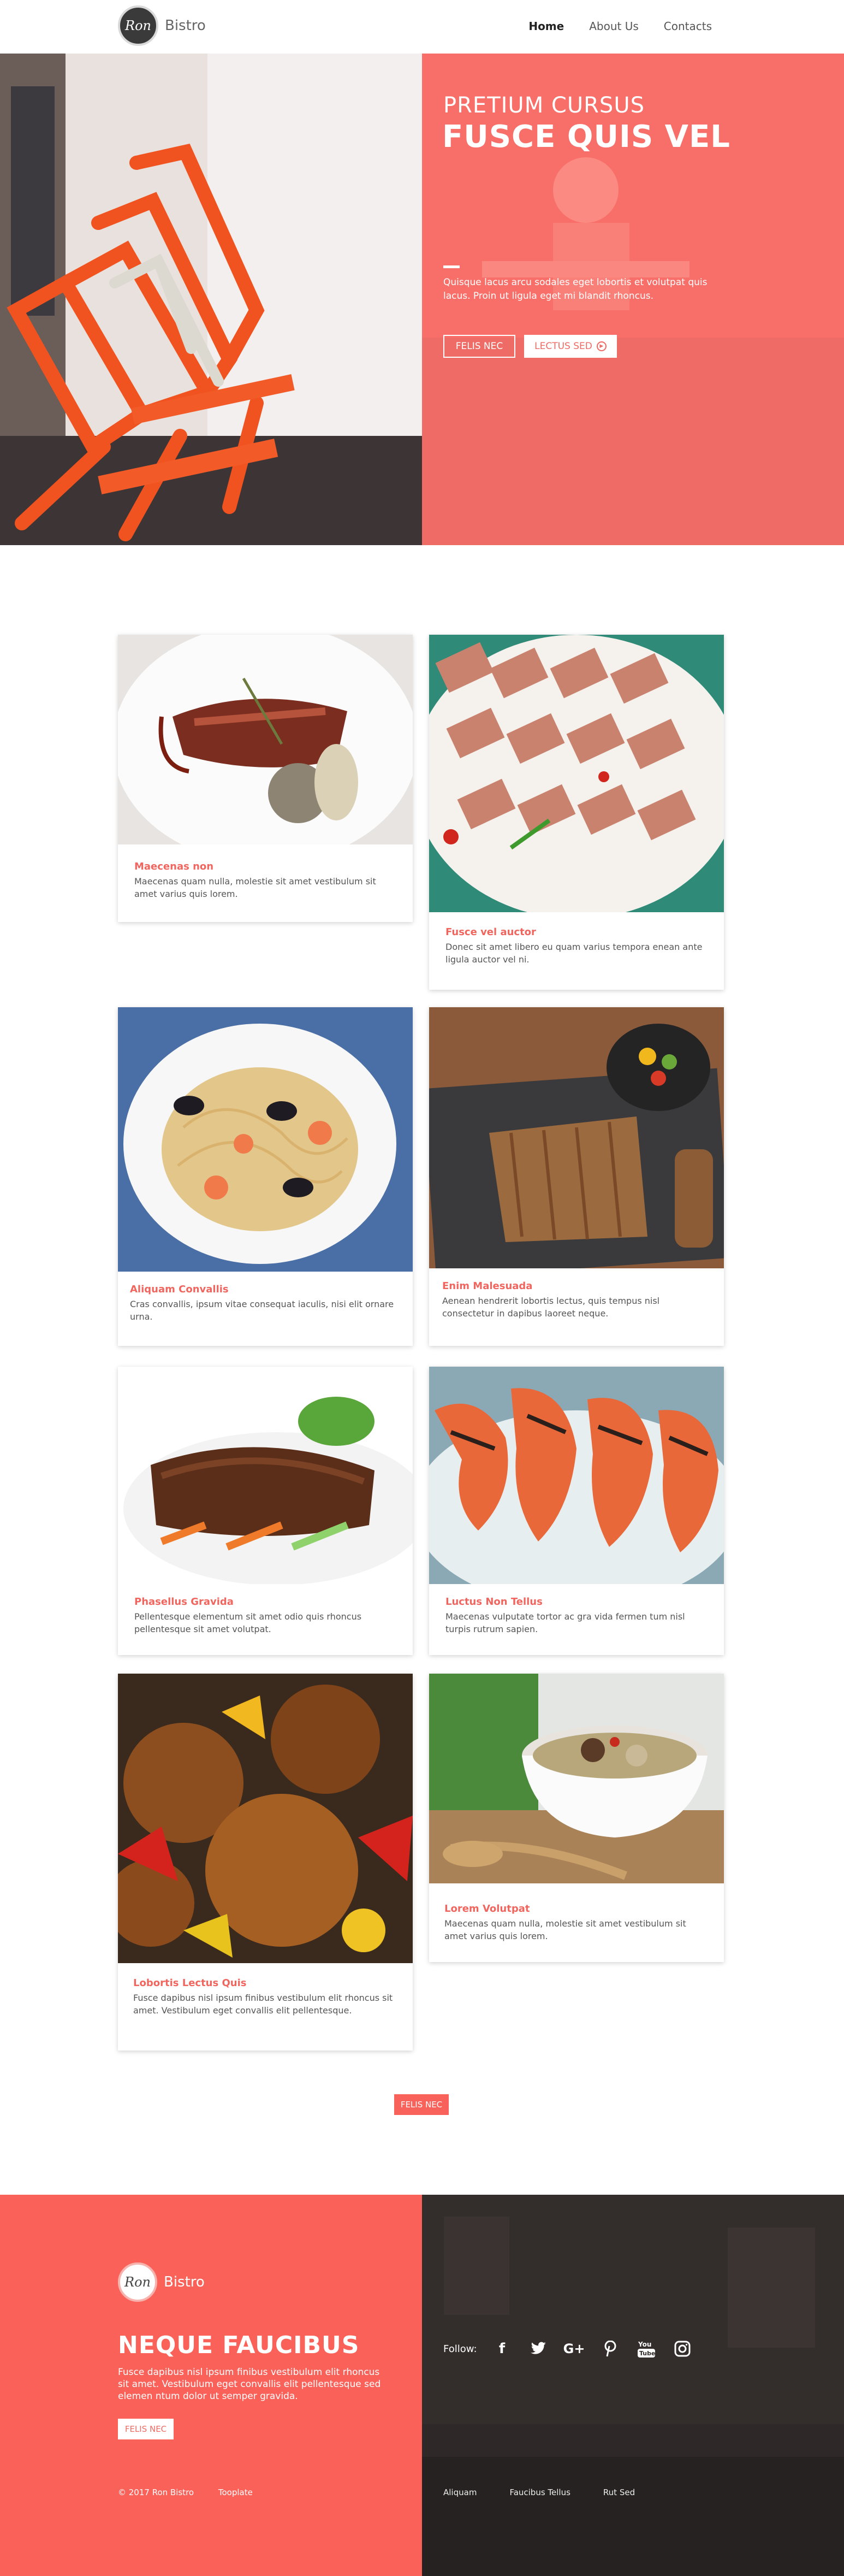 Image resolution: width=844 pixels, height=2576 pixels. Describe the element at coordinates (174, 866) in the screenshot. I see `card-title: Maecenas non` at that location.